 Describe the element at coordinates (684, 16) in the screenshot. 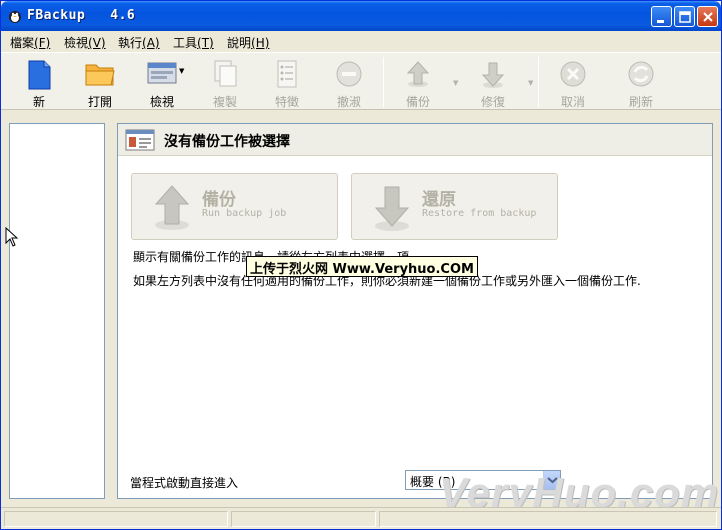

I see `maximize-button` at that location.